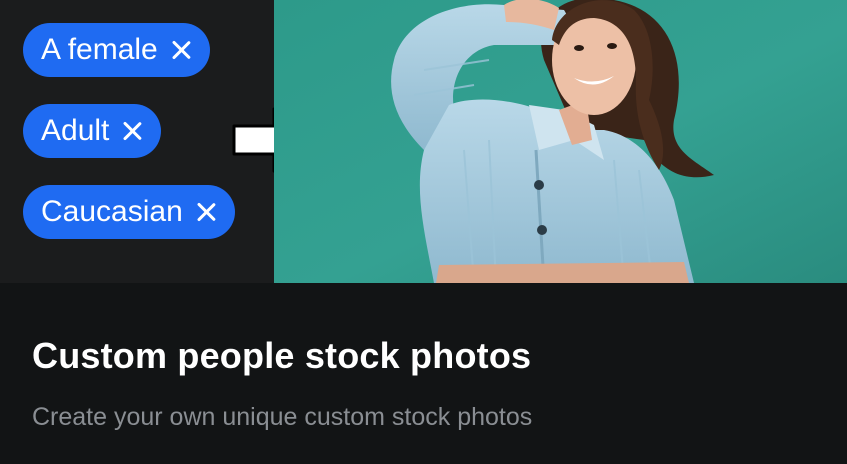 This screenshot has width=847, height=464. What do you see at coordinates (282, 355) in the screenshot?
I see `card-title: Custom people stock photos` at bounding box center [282, 355].